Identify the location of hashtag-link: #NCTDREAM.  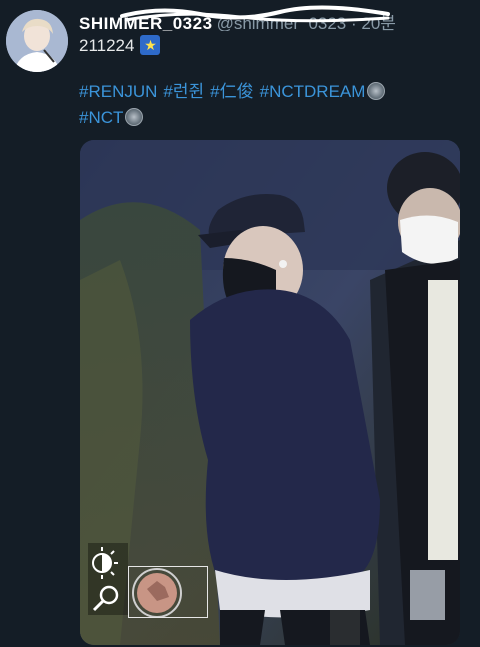
(313, 91).